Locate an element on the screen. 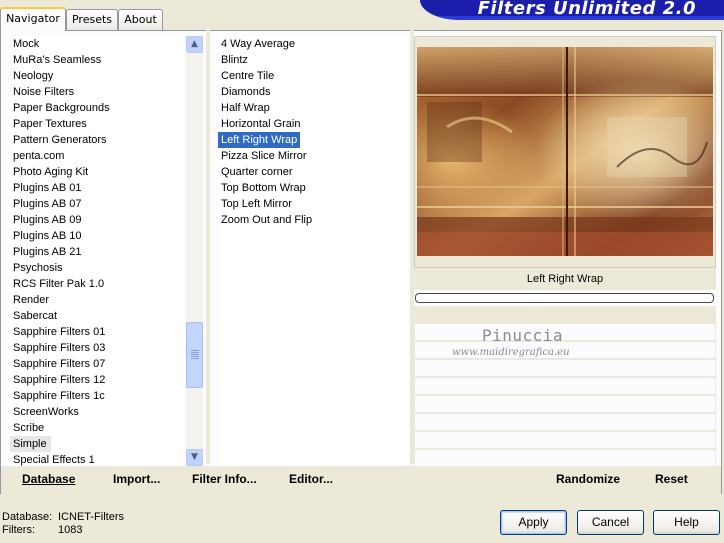  category-item-label: Sapphire Filters 12 is located at coordinates (59, 380).